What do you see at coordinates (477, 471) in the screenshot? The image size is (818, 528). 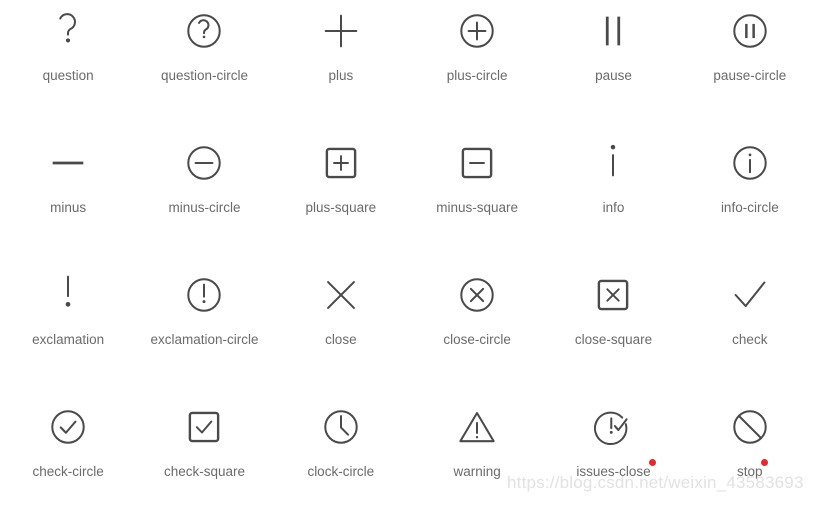 I see `icon-label-warning: warning` at bounding box center [477, 471].